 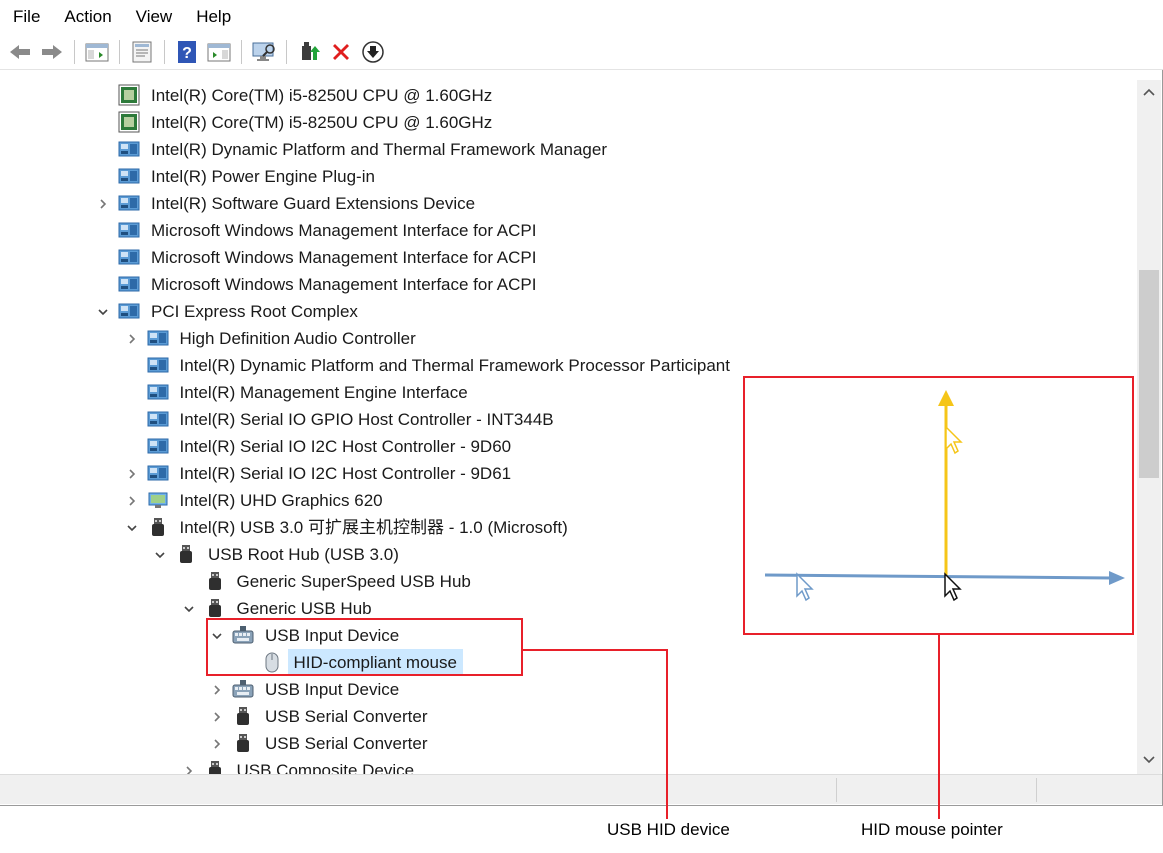 What do you see at coordinates (932, 829) in the screenshot?
I see `mouse-pointer-caption: HID mouse pointer` at bounding box center [932, 829].